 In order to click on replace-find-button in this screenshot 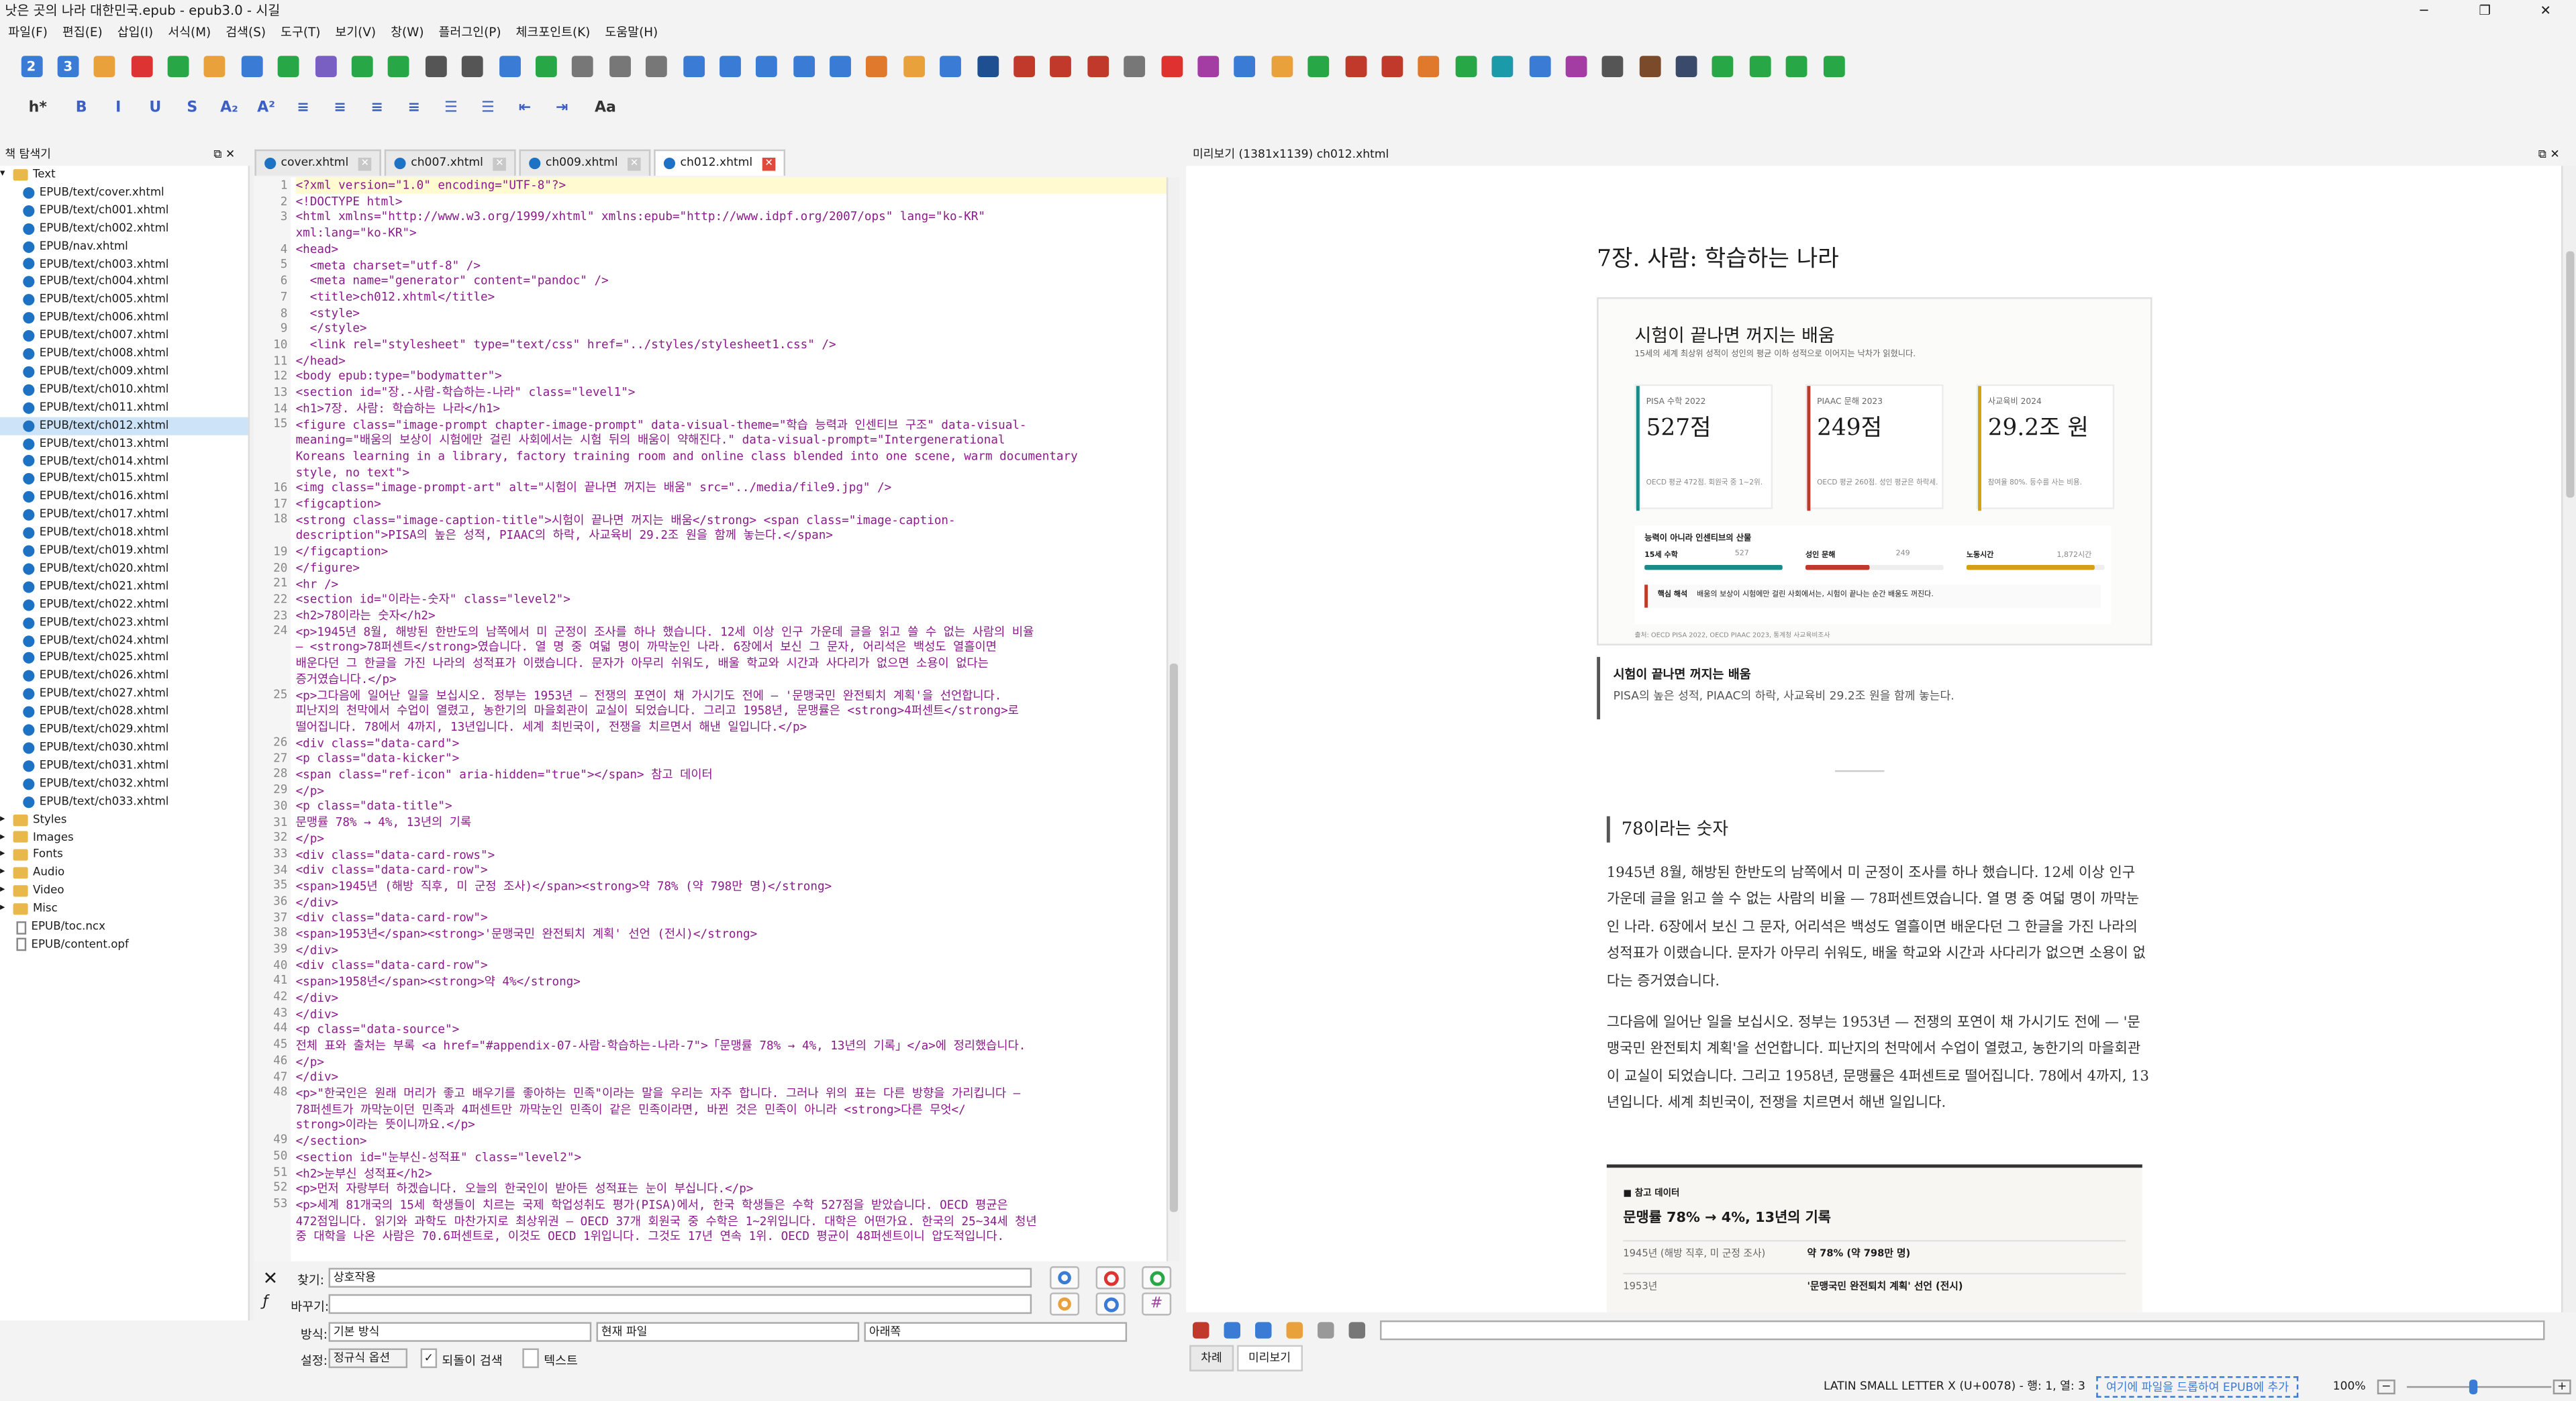, I will do `click(1110, 1278)`.